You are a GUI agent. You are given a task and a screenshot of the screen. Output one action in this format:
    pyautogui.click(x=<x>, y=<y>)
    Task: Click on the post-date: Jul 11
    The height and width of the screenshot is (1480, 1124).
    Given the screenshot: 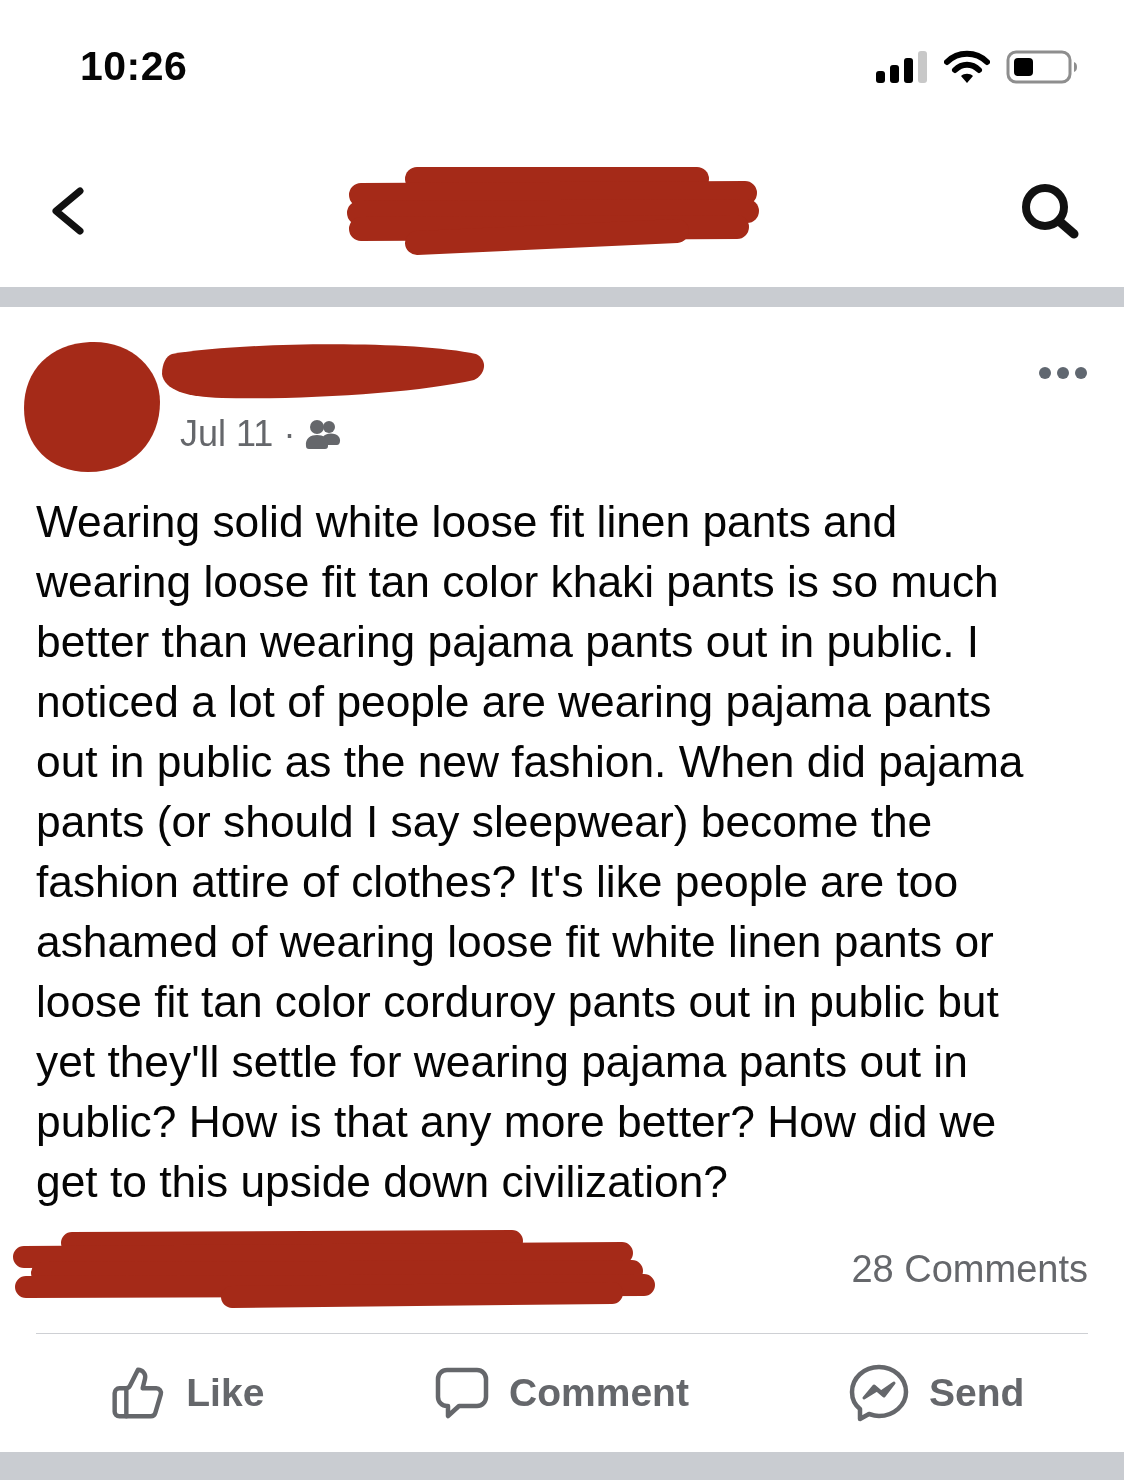 What is the action you would take?
    pyautogui.click(x=227, y=434)
    